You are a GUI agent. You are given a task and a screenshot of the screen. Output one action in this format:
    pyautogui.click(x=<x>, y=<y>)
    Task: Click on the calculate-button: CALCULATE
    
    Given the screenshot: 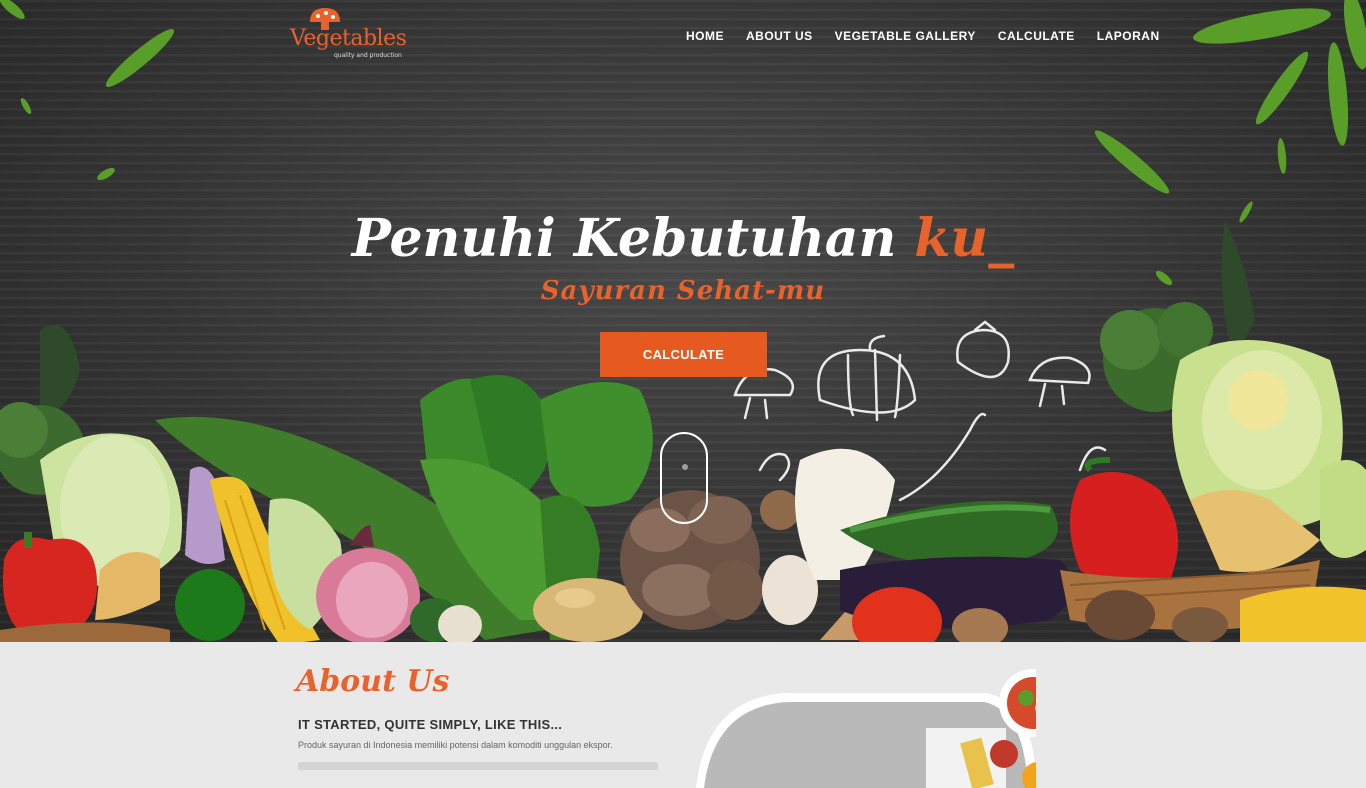 What is the action you would take?
    pyautogui.click(x=683, y=354)
    